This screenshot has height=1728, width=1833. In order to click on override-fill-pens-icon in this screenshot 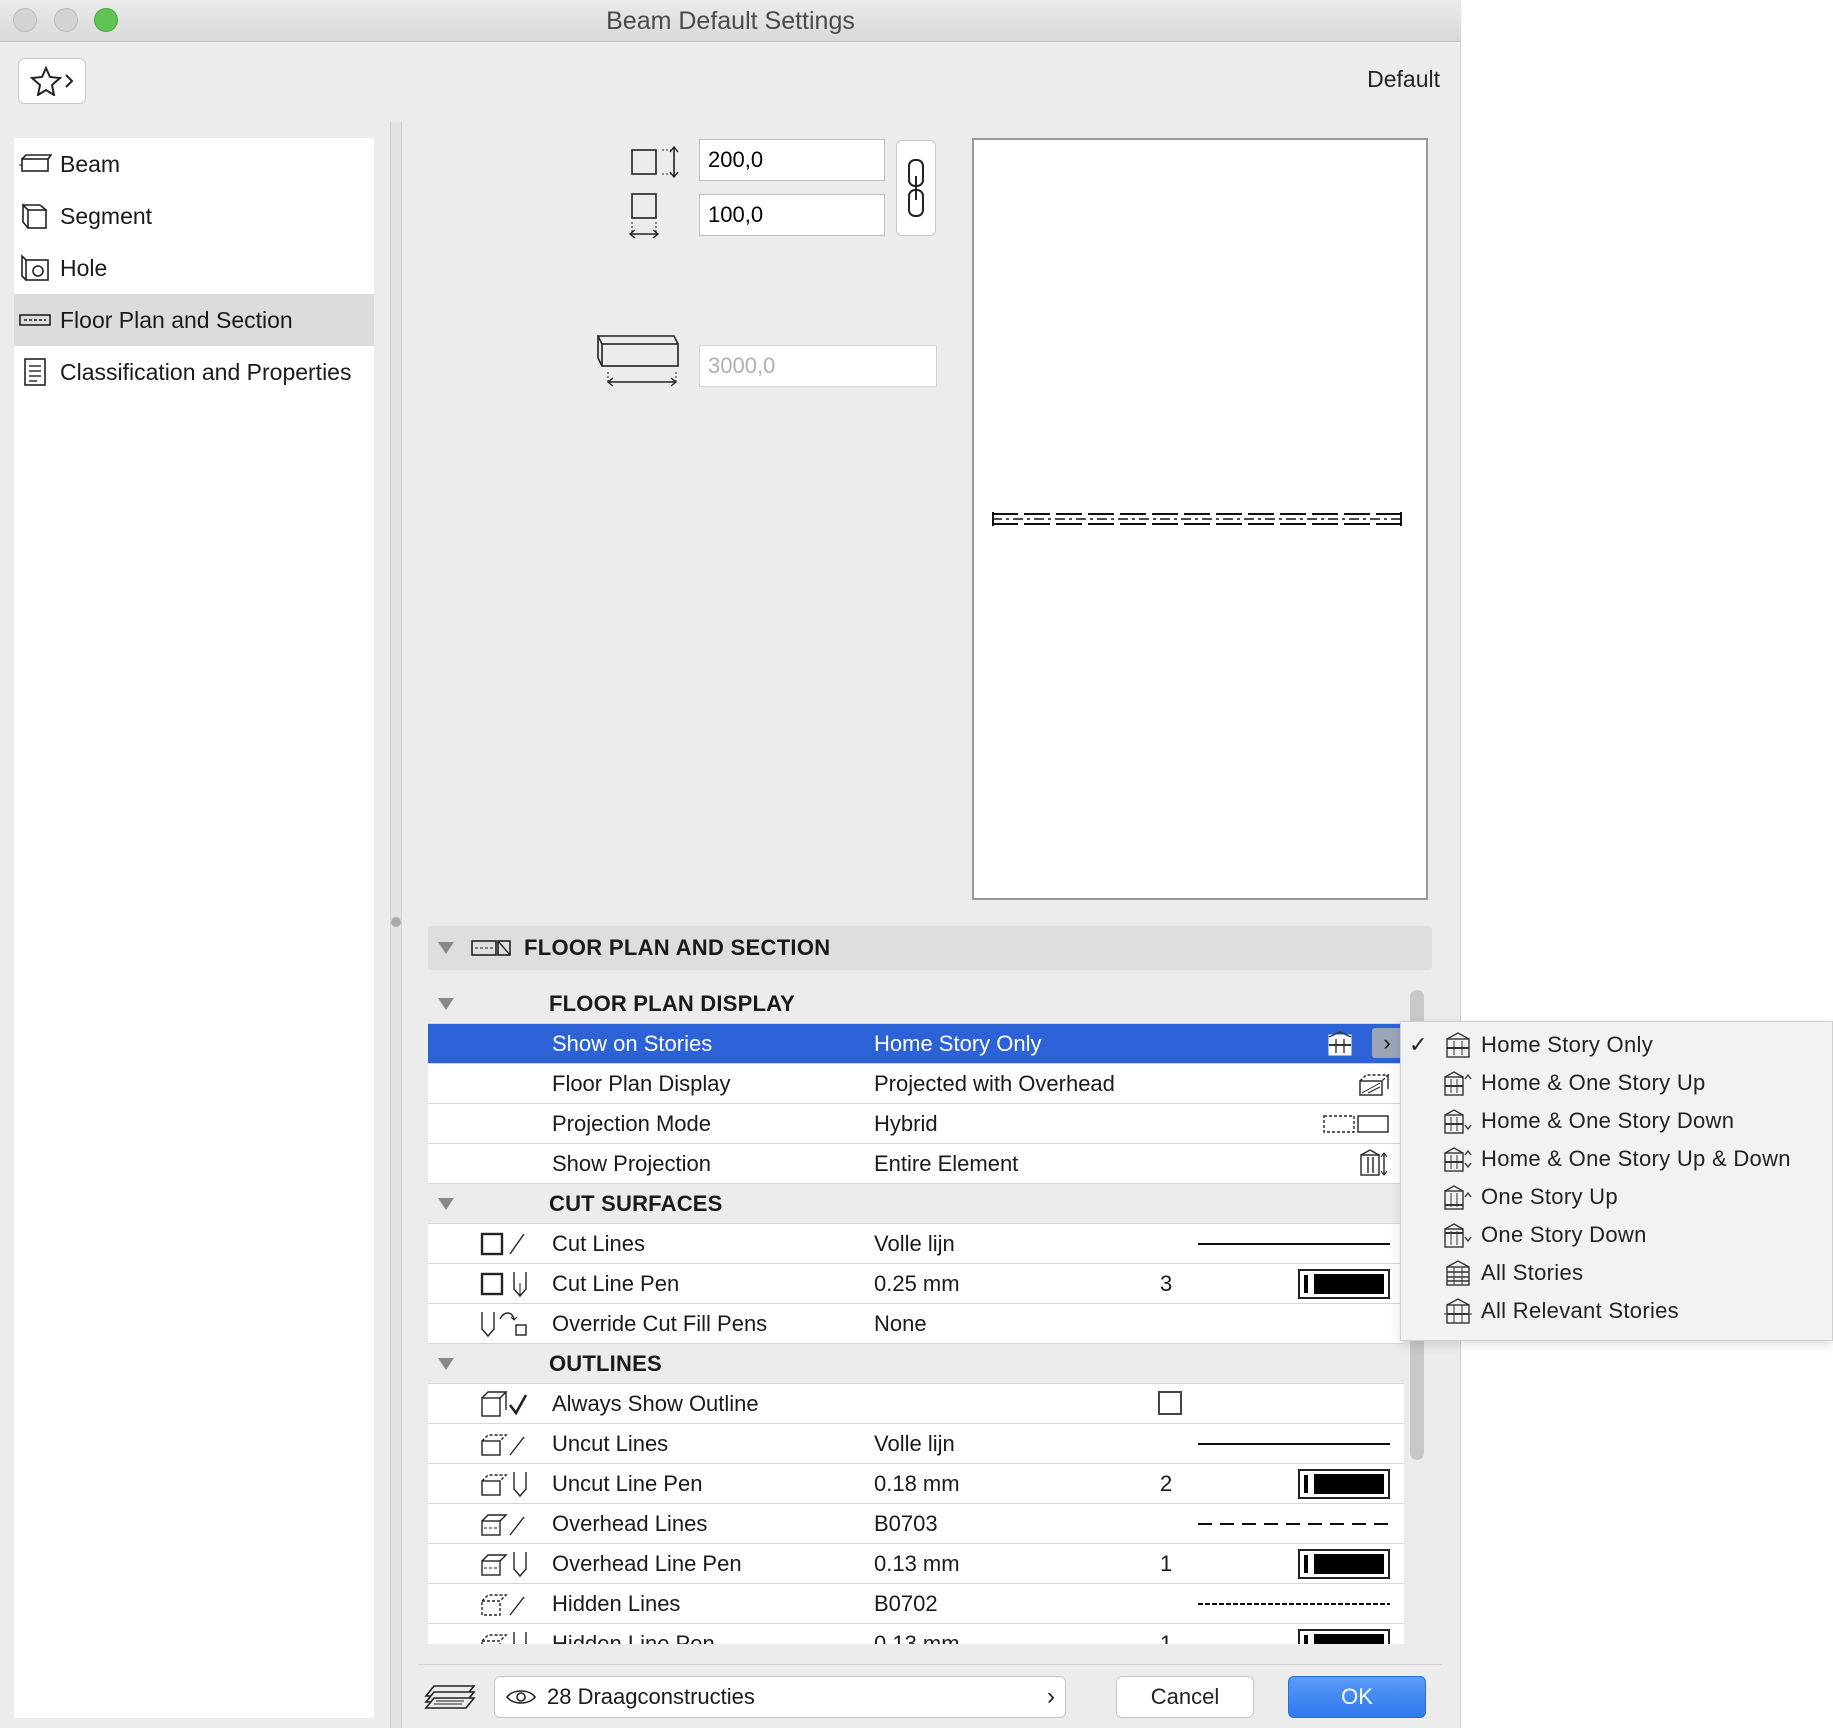, I will do `click(508, 1324)`.